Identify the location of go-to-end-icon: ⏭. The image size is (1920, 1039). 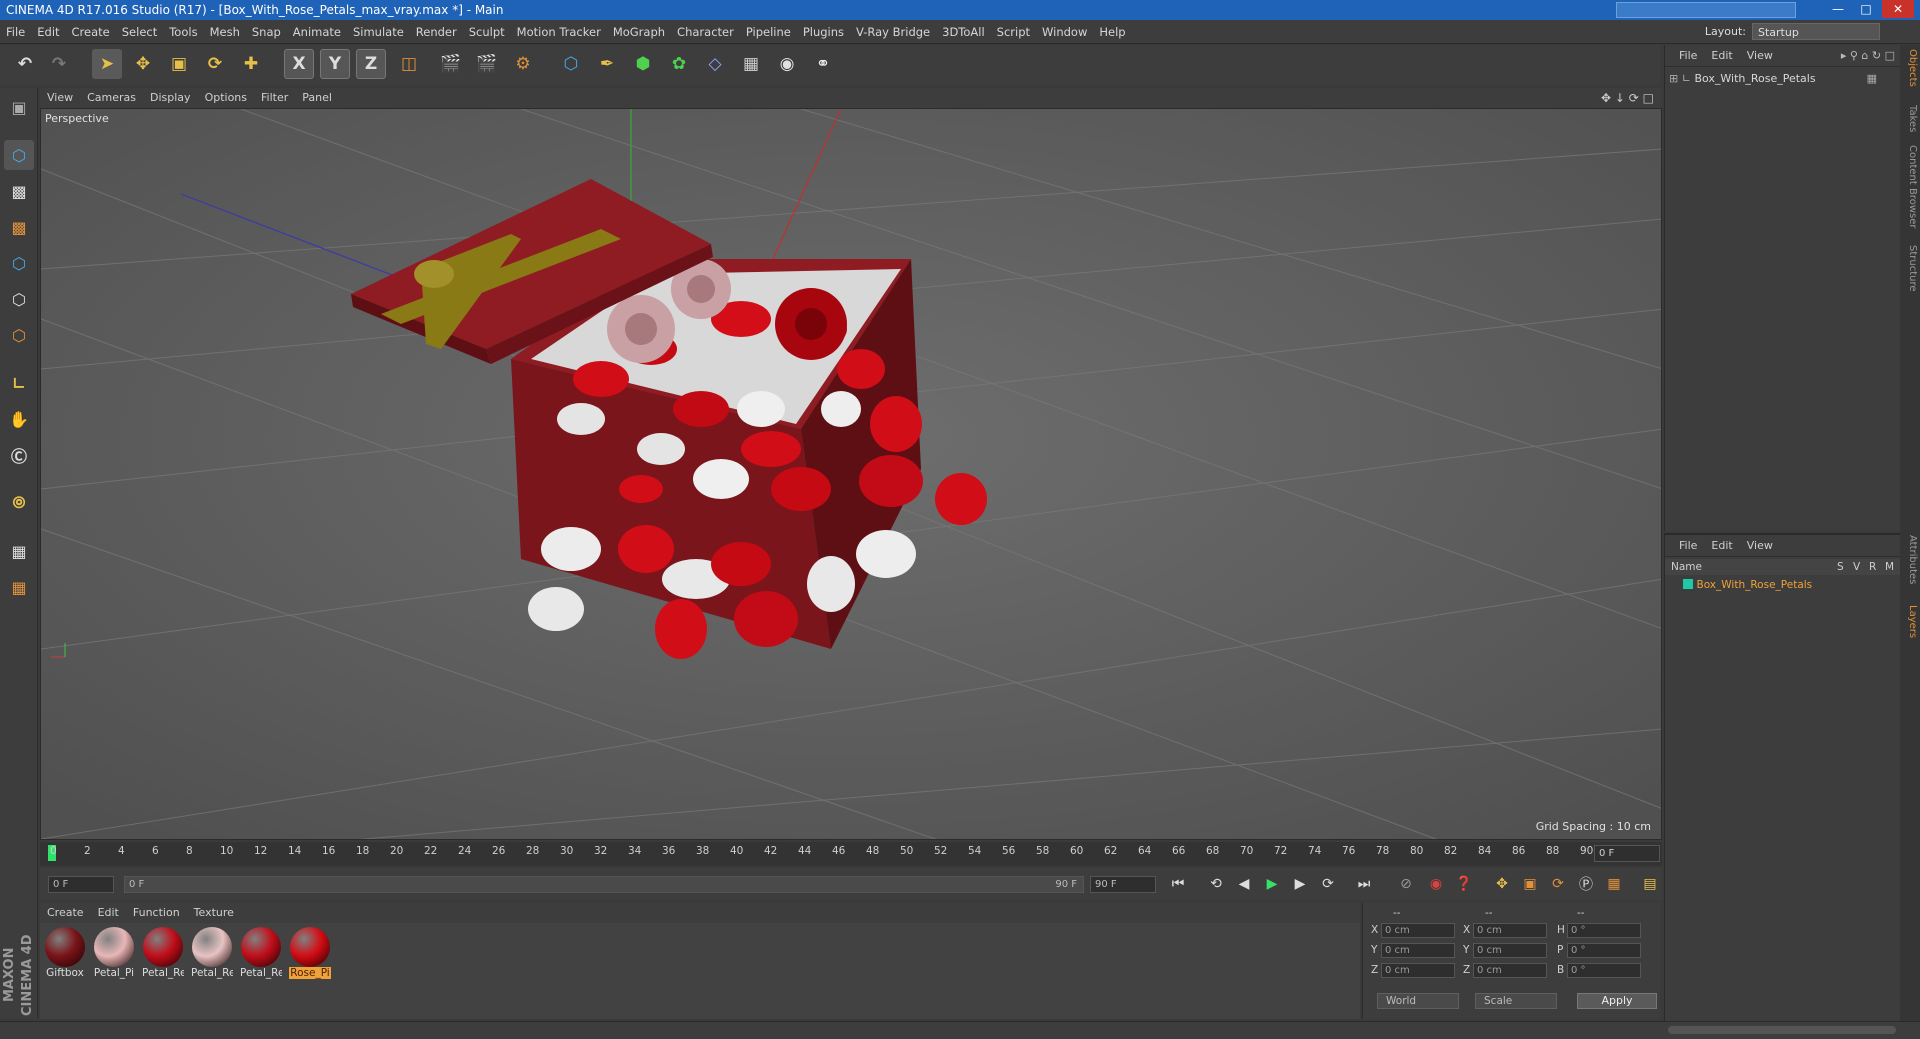
(1364, 884).